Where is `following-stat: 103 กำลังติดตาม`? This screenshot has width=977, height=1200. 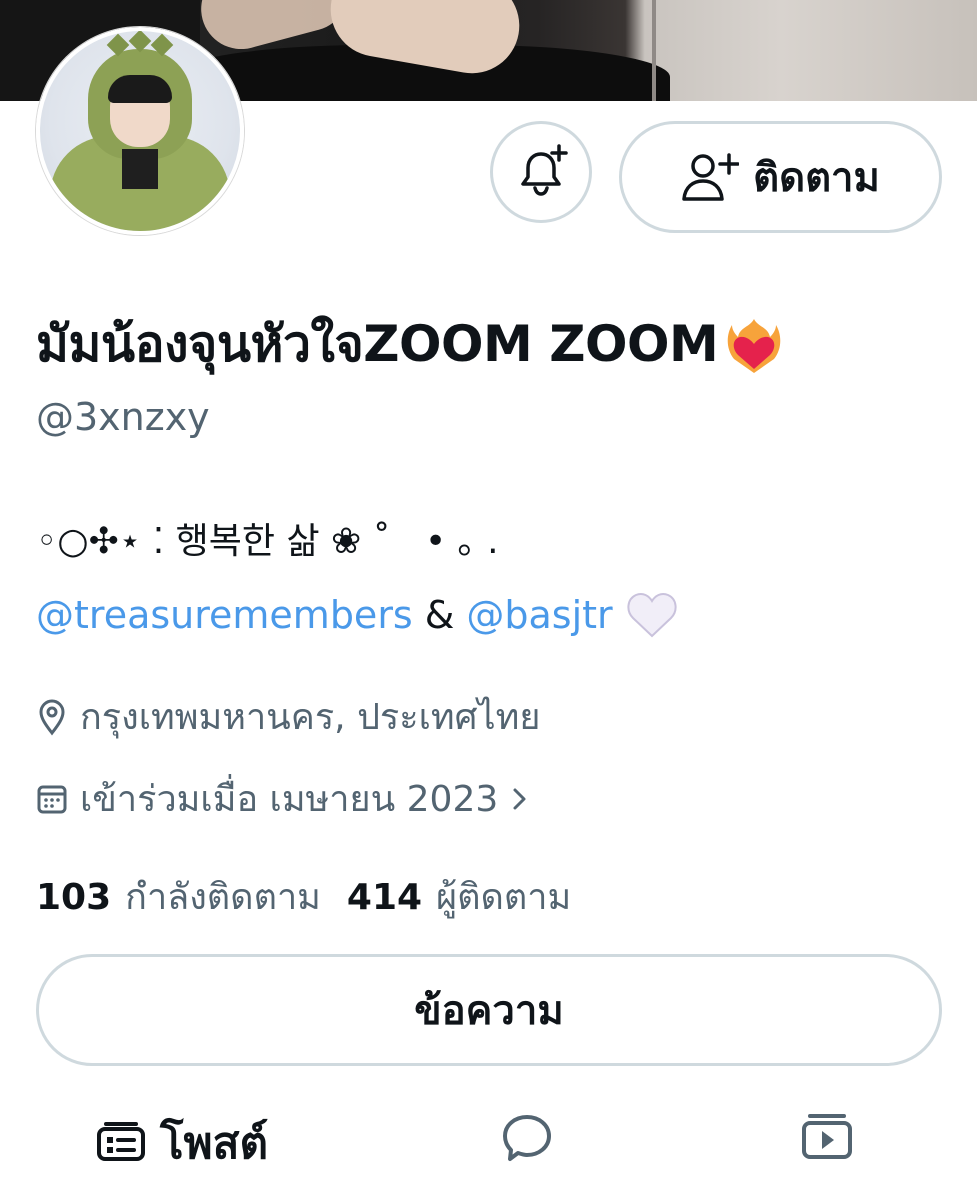
following-stat: 103 กำลังติดตาม is located at coordinates (178, 896).